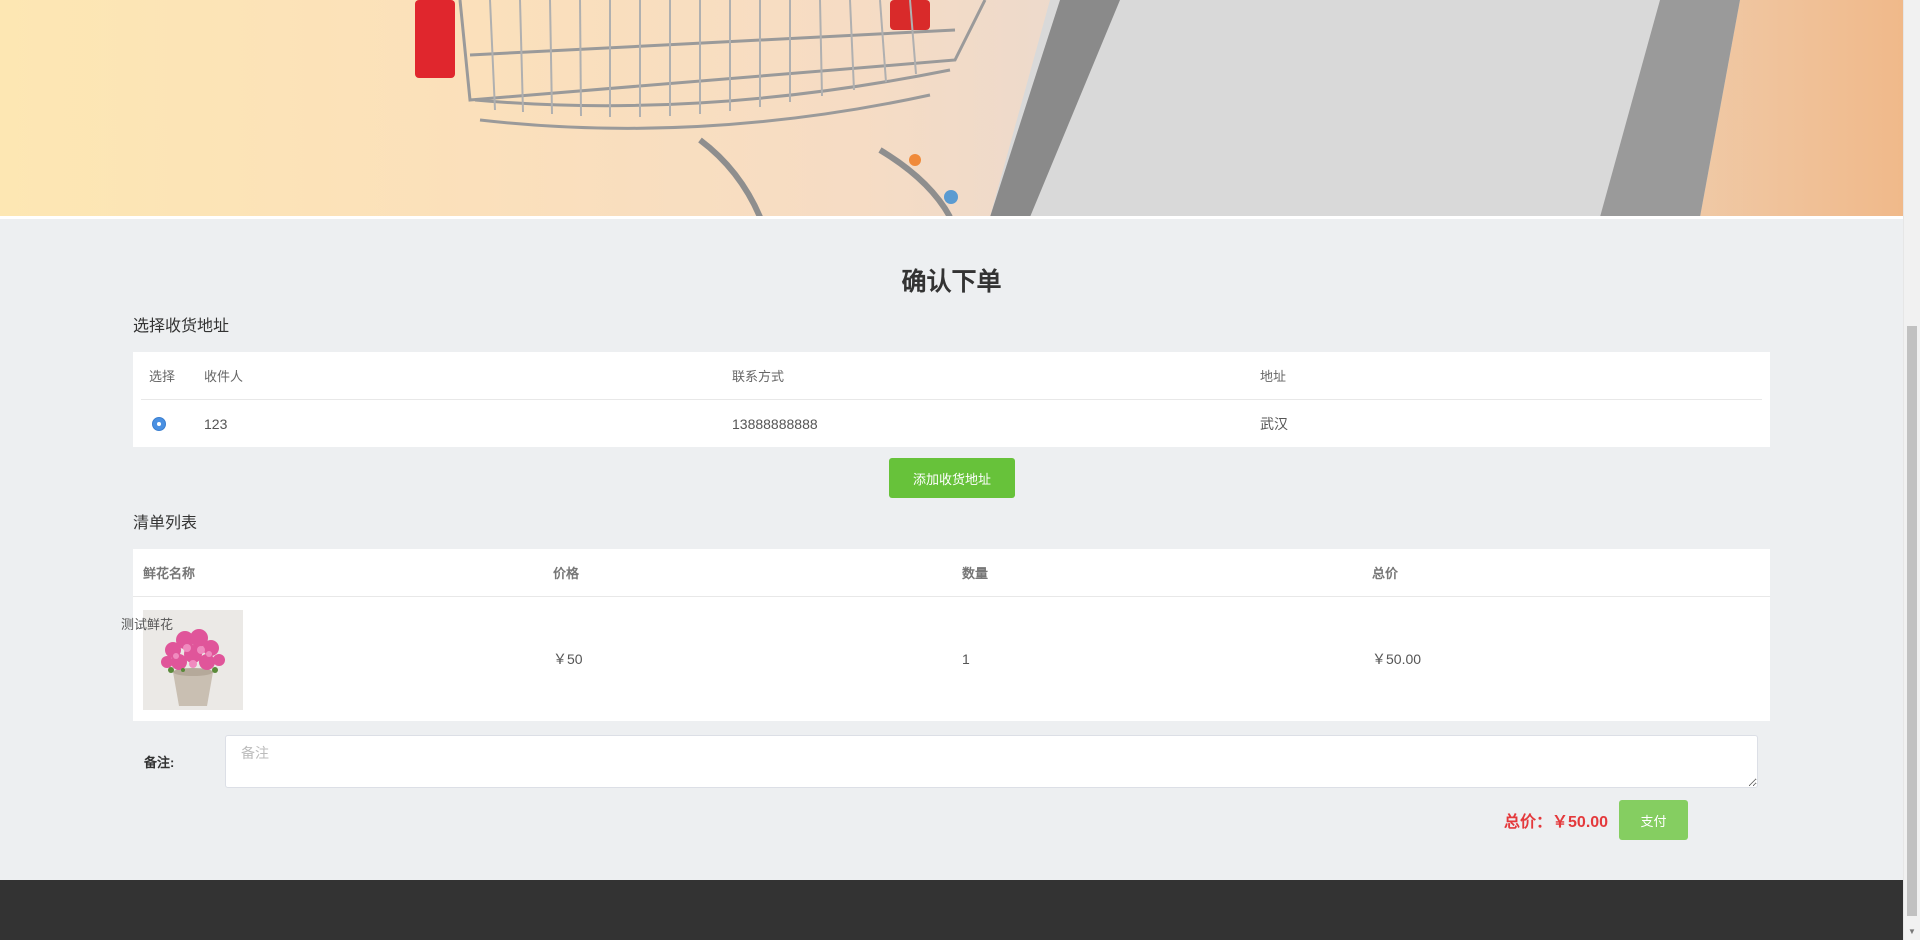 The width and height of the screenshot is (1920, 940). Describe the element at coordinates (1912, 932) in the screenshot. I see `scroll-down-arrow-icon: ▼` at that location.